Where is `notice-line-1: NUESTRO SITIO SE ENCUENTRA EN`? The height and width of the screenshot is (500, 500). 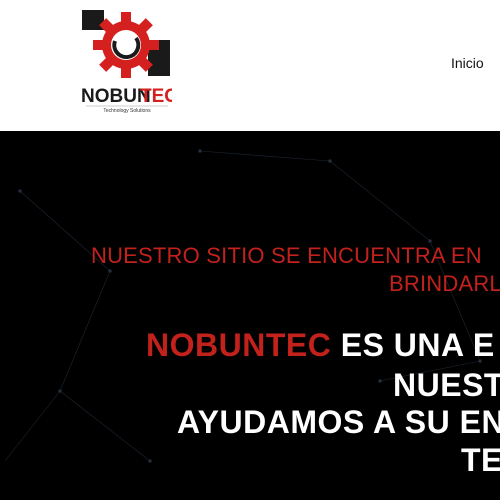 notice-line-1: NUESTRO SITIO SE ENCUENTRA EN is located at coordinates (286, 255).